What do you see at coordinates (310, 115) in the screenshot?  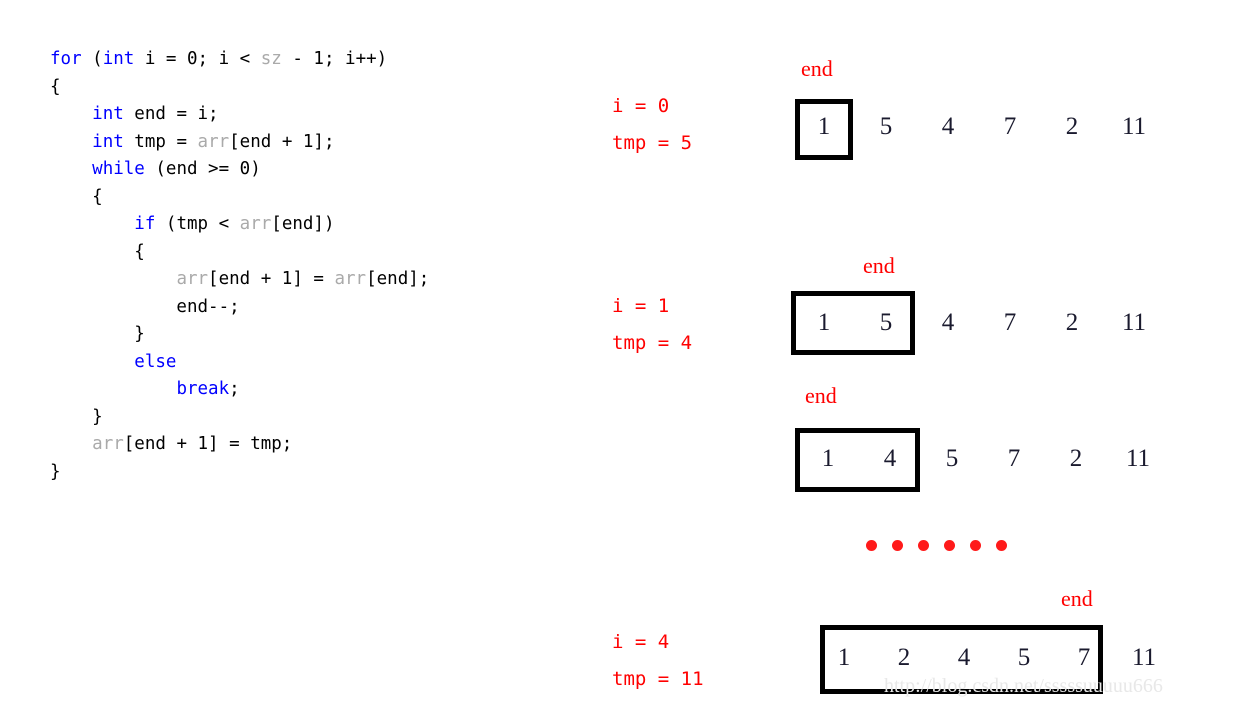 I see `code-line: int end = i;` at bounding box center [310, 115].